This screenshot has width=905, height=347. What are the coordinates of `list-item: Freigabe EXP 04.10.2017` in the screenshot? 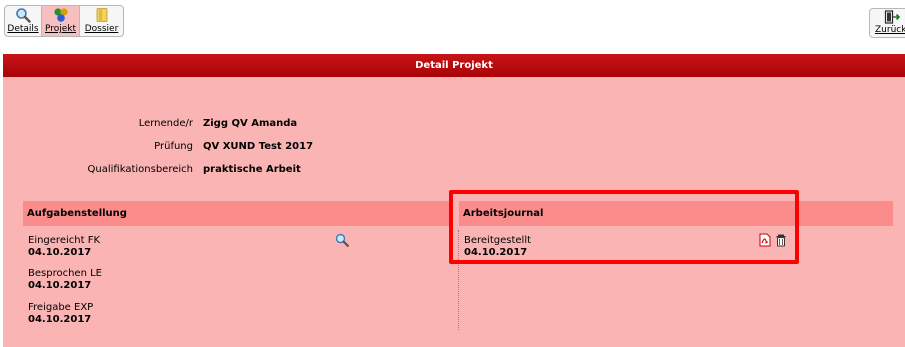 It's located at (60, 314).